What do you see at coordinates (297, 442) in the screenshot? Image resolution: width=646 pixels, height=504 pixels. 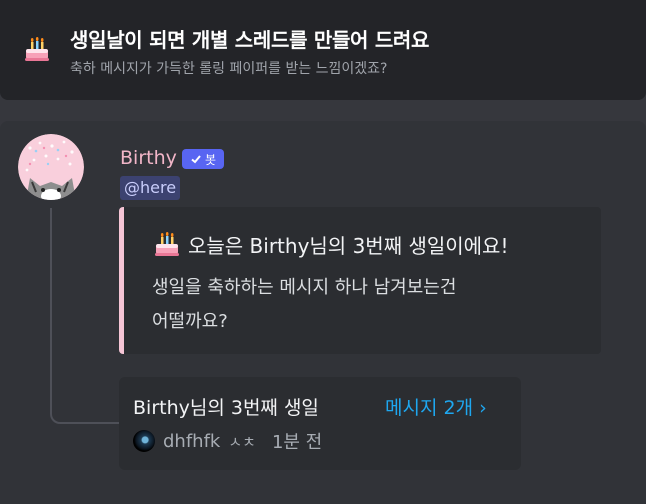 I see `last-message-time: 1분 전` at bounding box center [297, 442].